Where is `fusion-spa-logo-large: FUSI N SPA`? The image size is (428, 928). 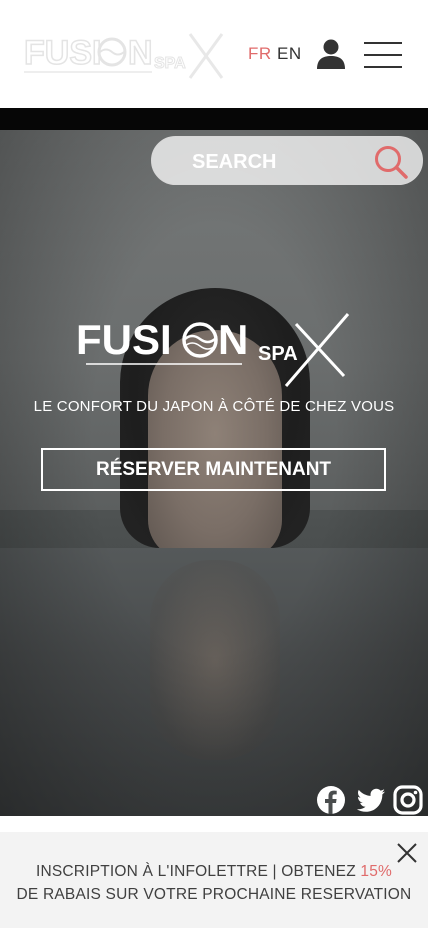
fusion-spa-logo-large: FUSI N SPA is located at coordinates (213, 350).